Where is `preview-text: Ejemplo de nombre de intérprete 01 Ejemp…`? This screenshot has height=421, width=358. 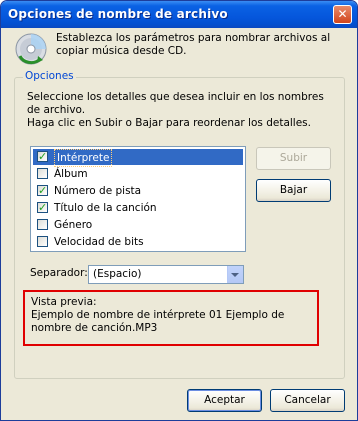
preview-text: Ejemplo de nombre de intérprete 01 Ejemp… is located at coordinates (158, 321).